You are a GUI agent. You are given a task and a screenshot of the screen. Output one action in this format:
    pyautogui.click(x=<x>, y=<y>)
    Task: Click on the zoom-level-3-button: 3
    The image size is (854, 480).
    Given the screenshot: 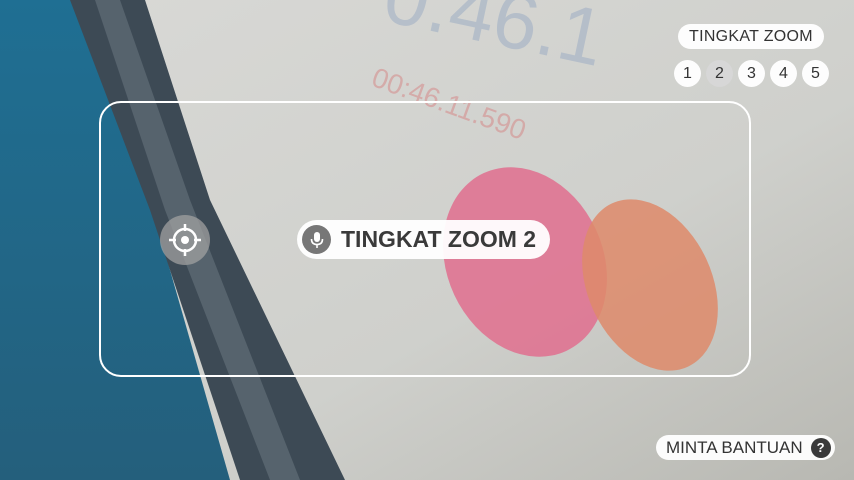 What is the action you would take?
    pyautogui.click(x=751, y=73)
    